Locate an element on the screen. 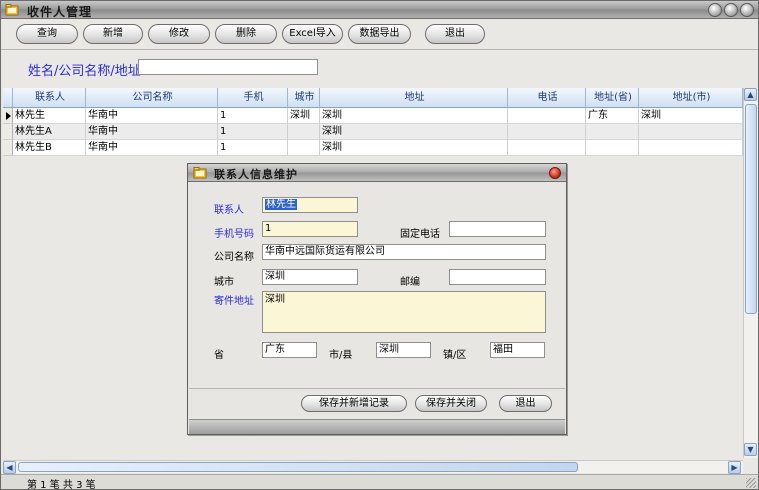 This screenshot has width=759, height=490. edit-button: 修改 is located at coordinates (179, 34).